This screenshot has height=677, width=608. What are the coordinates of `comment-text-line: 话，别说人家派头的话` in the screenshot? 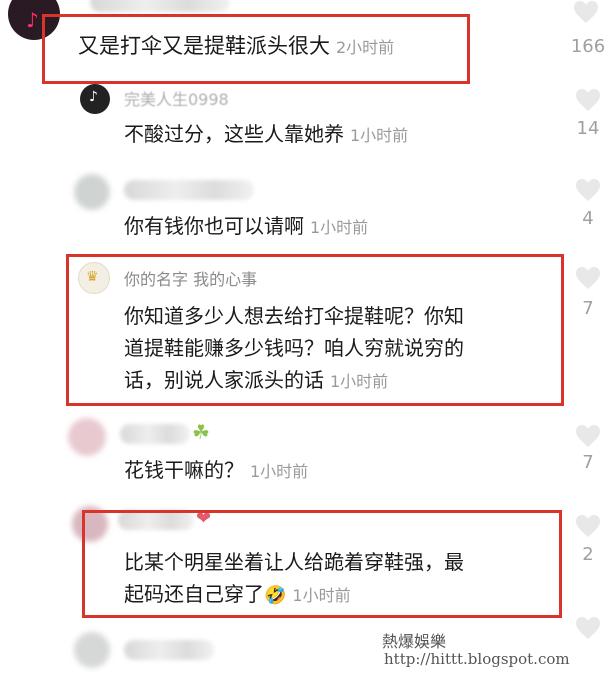 It's located at (224, 380).